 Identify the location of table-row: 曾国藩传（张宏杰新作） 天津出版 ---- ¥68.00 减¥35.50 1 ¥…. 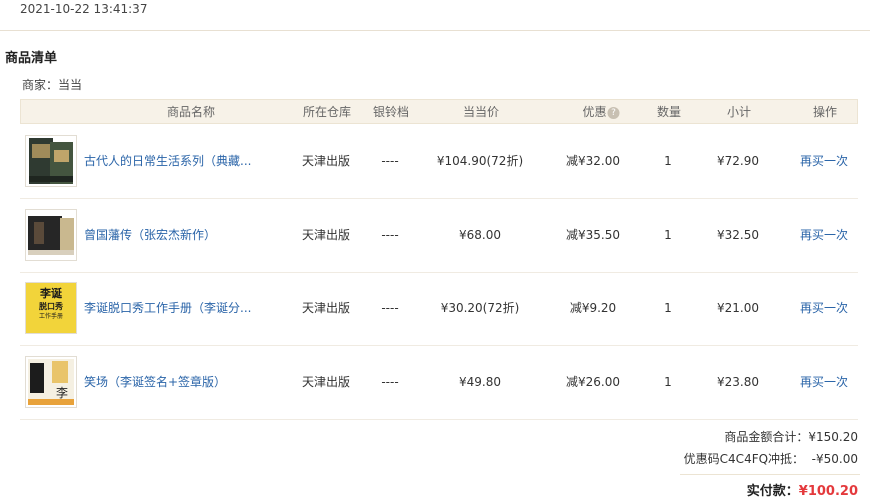
(439, 236).